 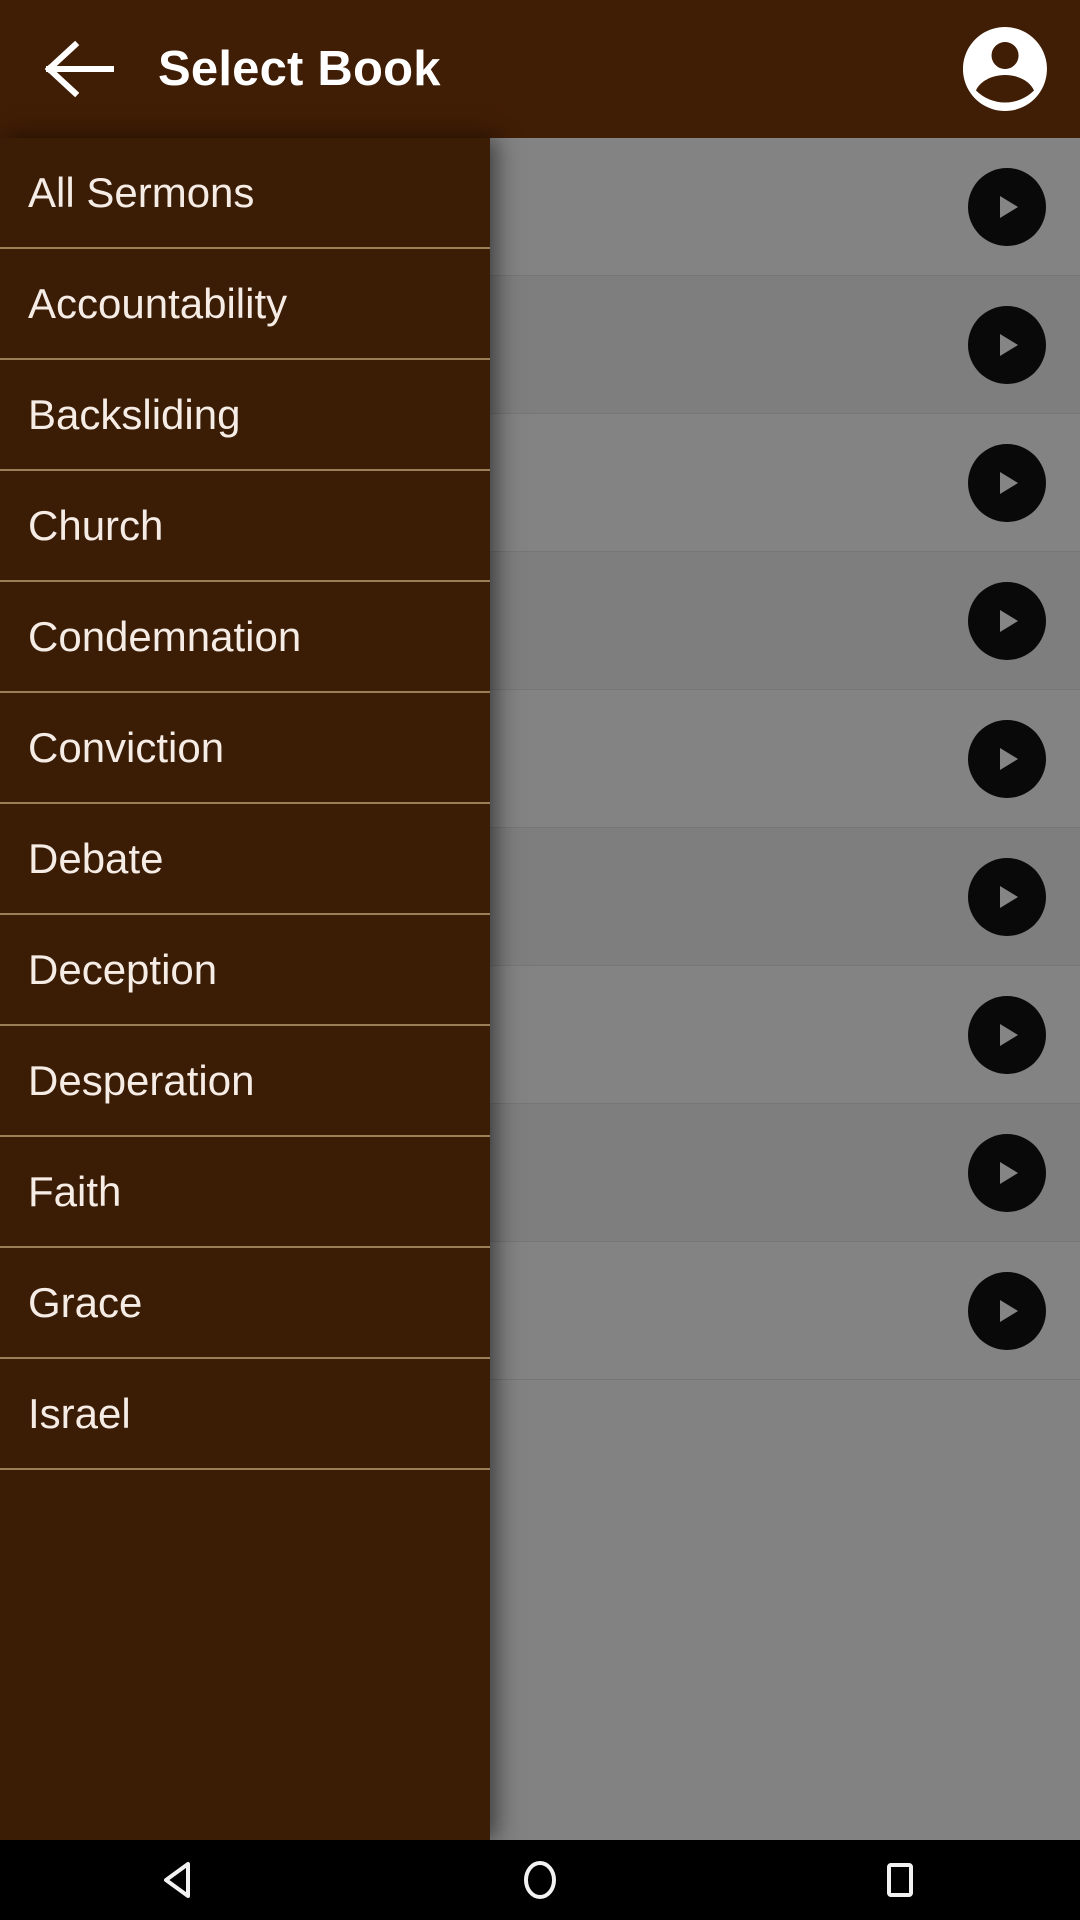 I want to click on recents-square-icon, so click(x=900, y=1880).